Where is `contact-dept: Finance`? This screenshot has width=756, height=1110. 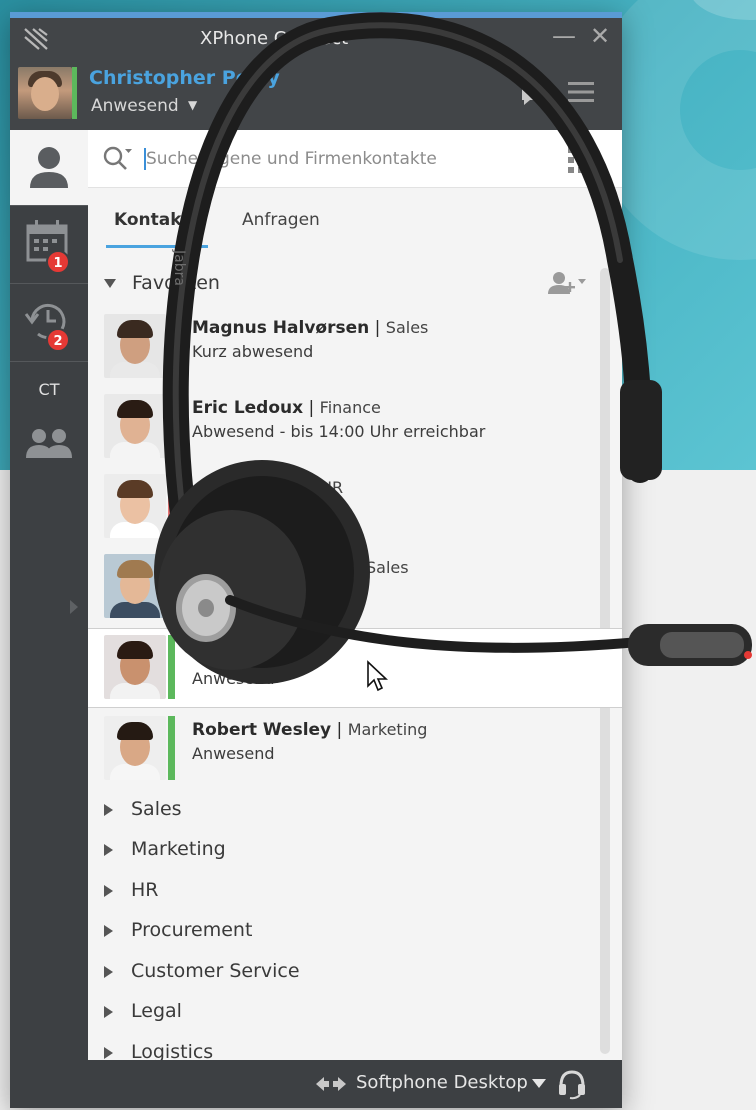 contact-dept: Finance is located at coordinates (350, 407).